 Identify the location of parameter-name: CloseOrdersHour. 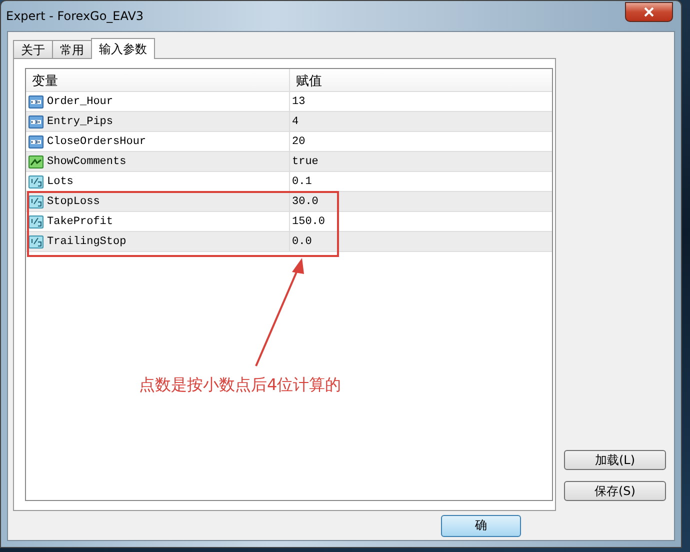
(96, 142).